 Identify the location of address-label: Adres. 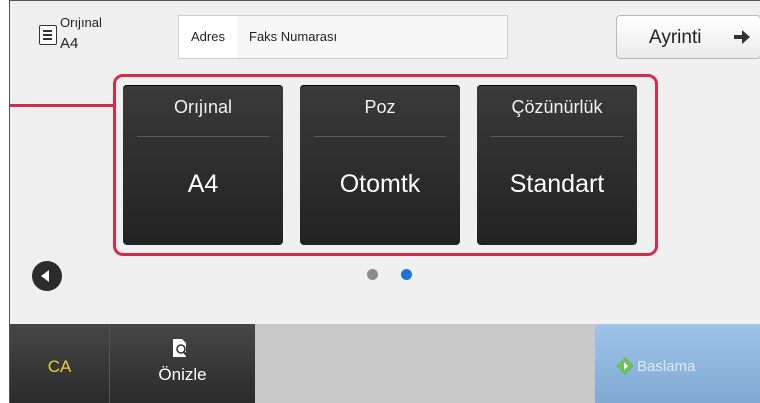
(208, 37).